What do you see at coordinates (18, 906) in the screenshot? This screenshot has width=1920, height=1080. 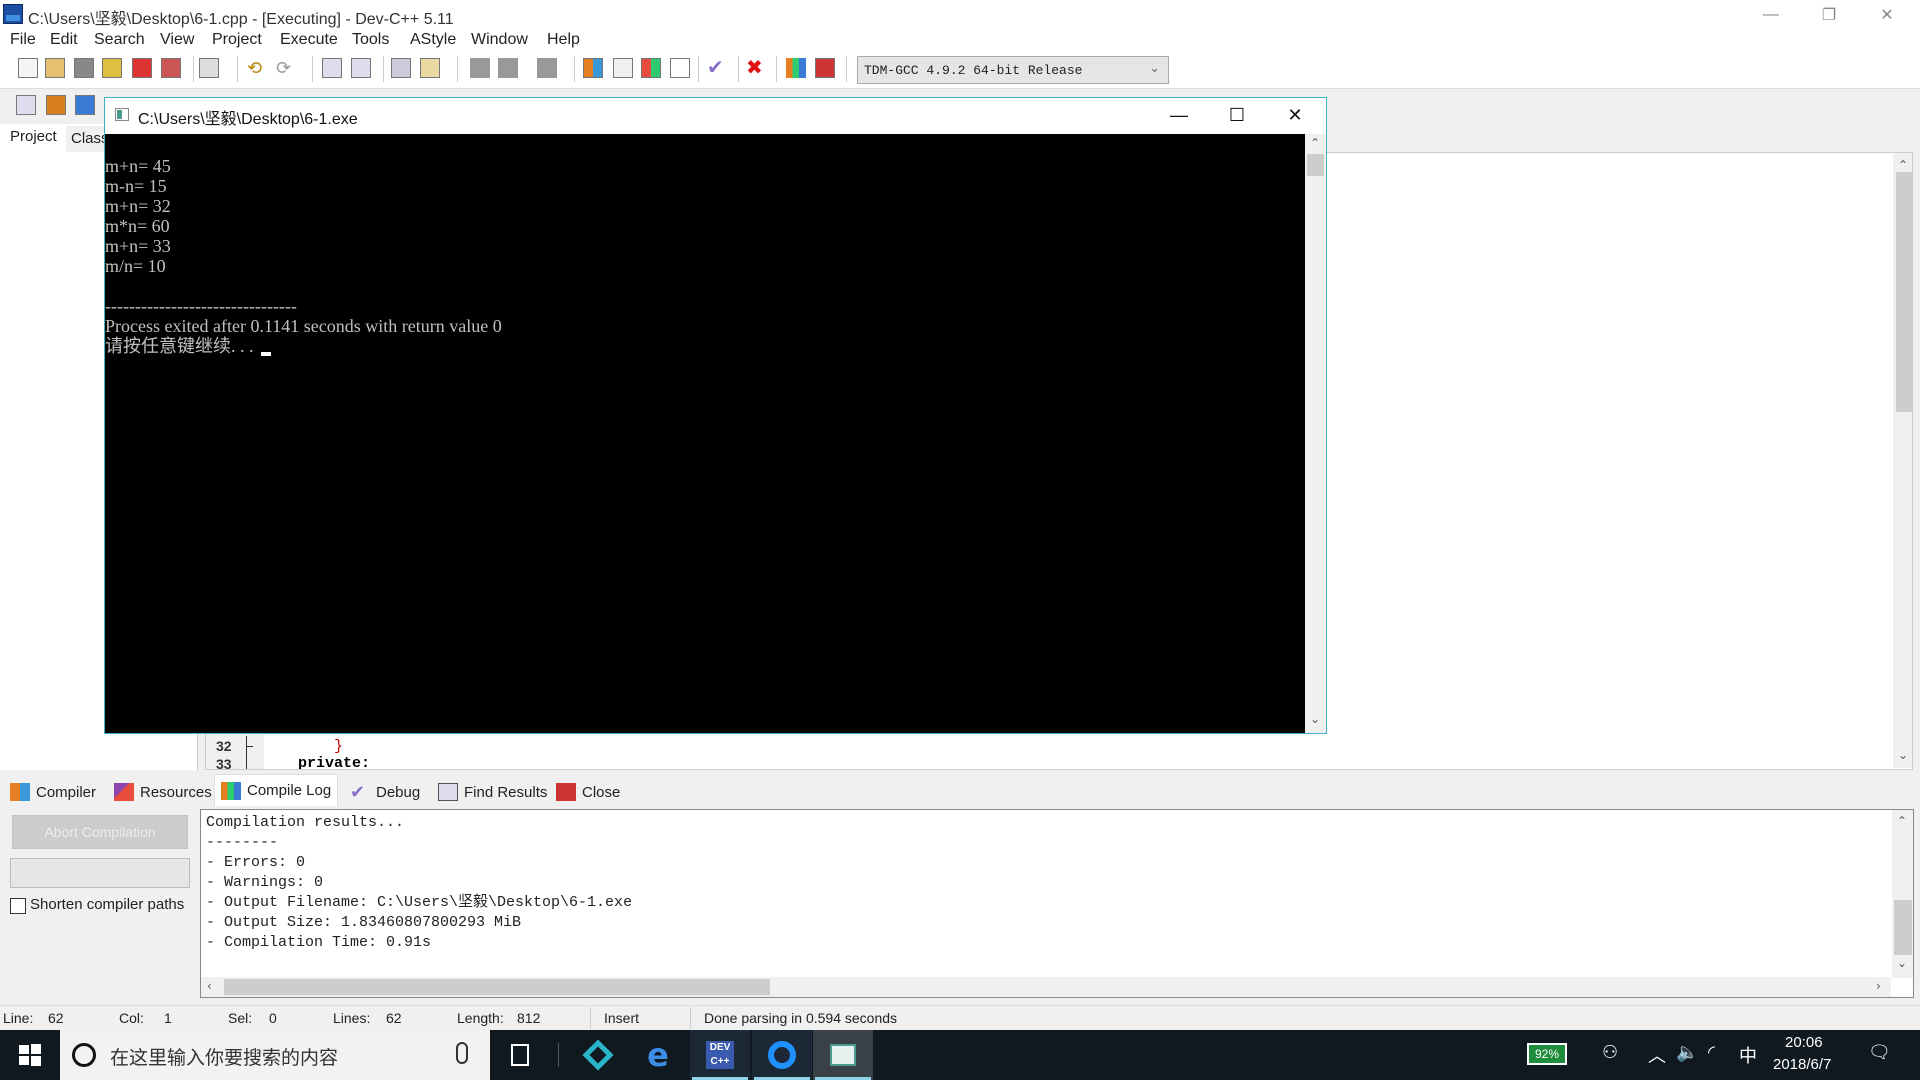 I see `shorten-paths-checkbox` at bounding box center [18, 906].